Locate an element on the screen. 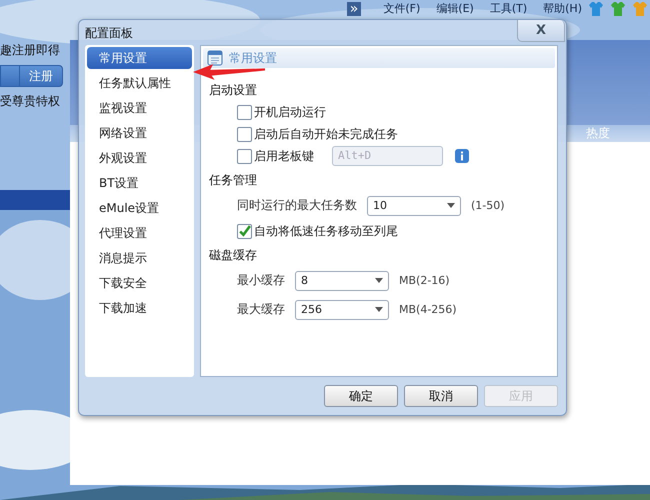 This screenshot has height=500, width=650. sidebar-item: 消息提示 is located at coordinates (139, 258).